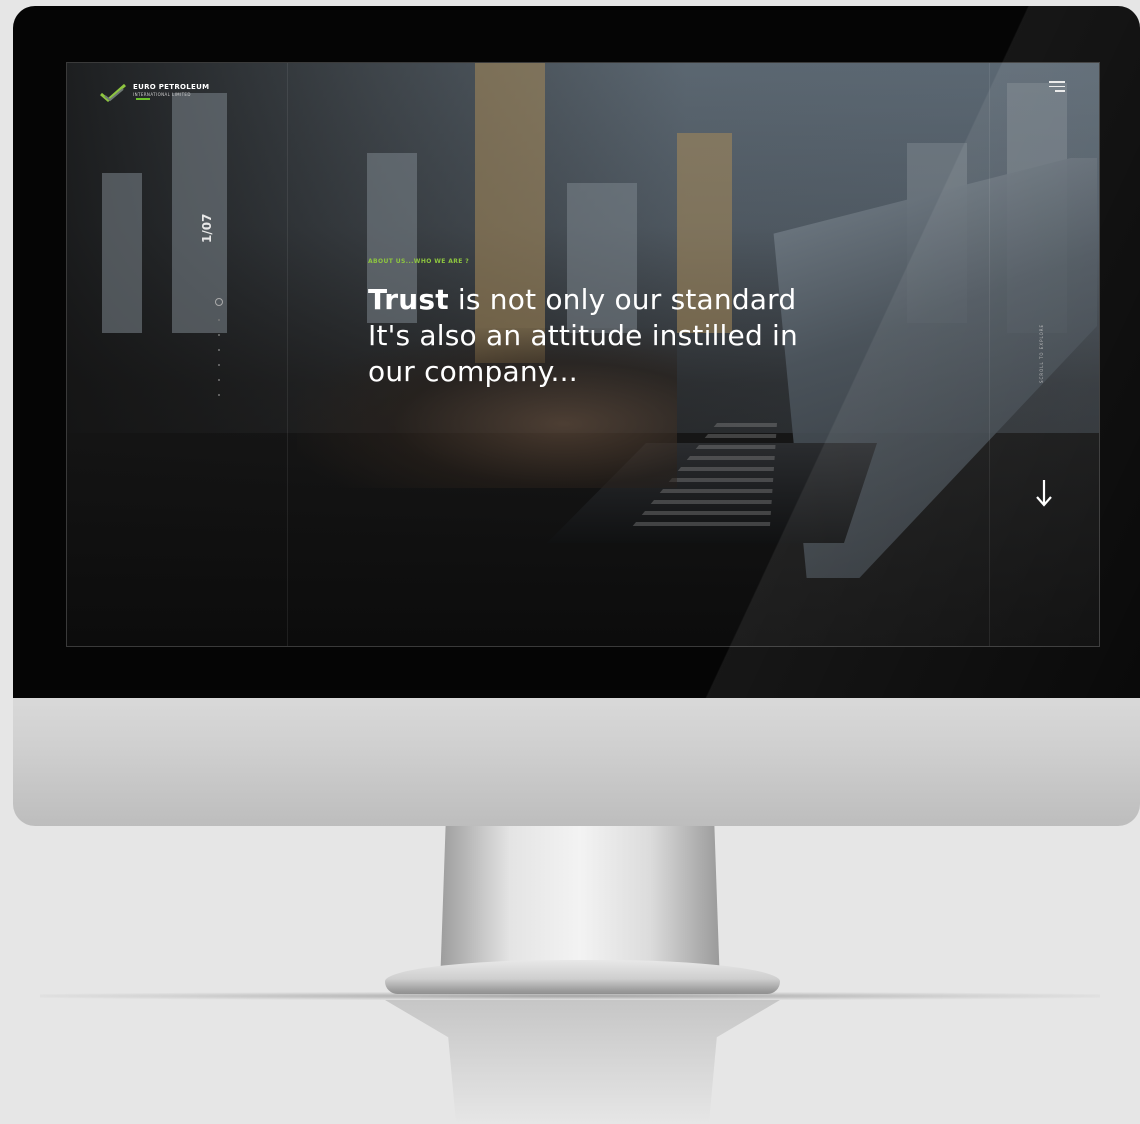  I want to click on slide-counter: 1/07, so click(207, 228).